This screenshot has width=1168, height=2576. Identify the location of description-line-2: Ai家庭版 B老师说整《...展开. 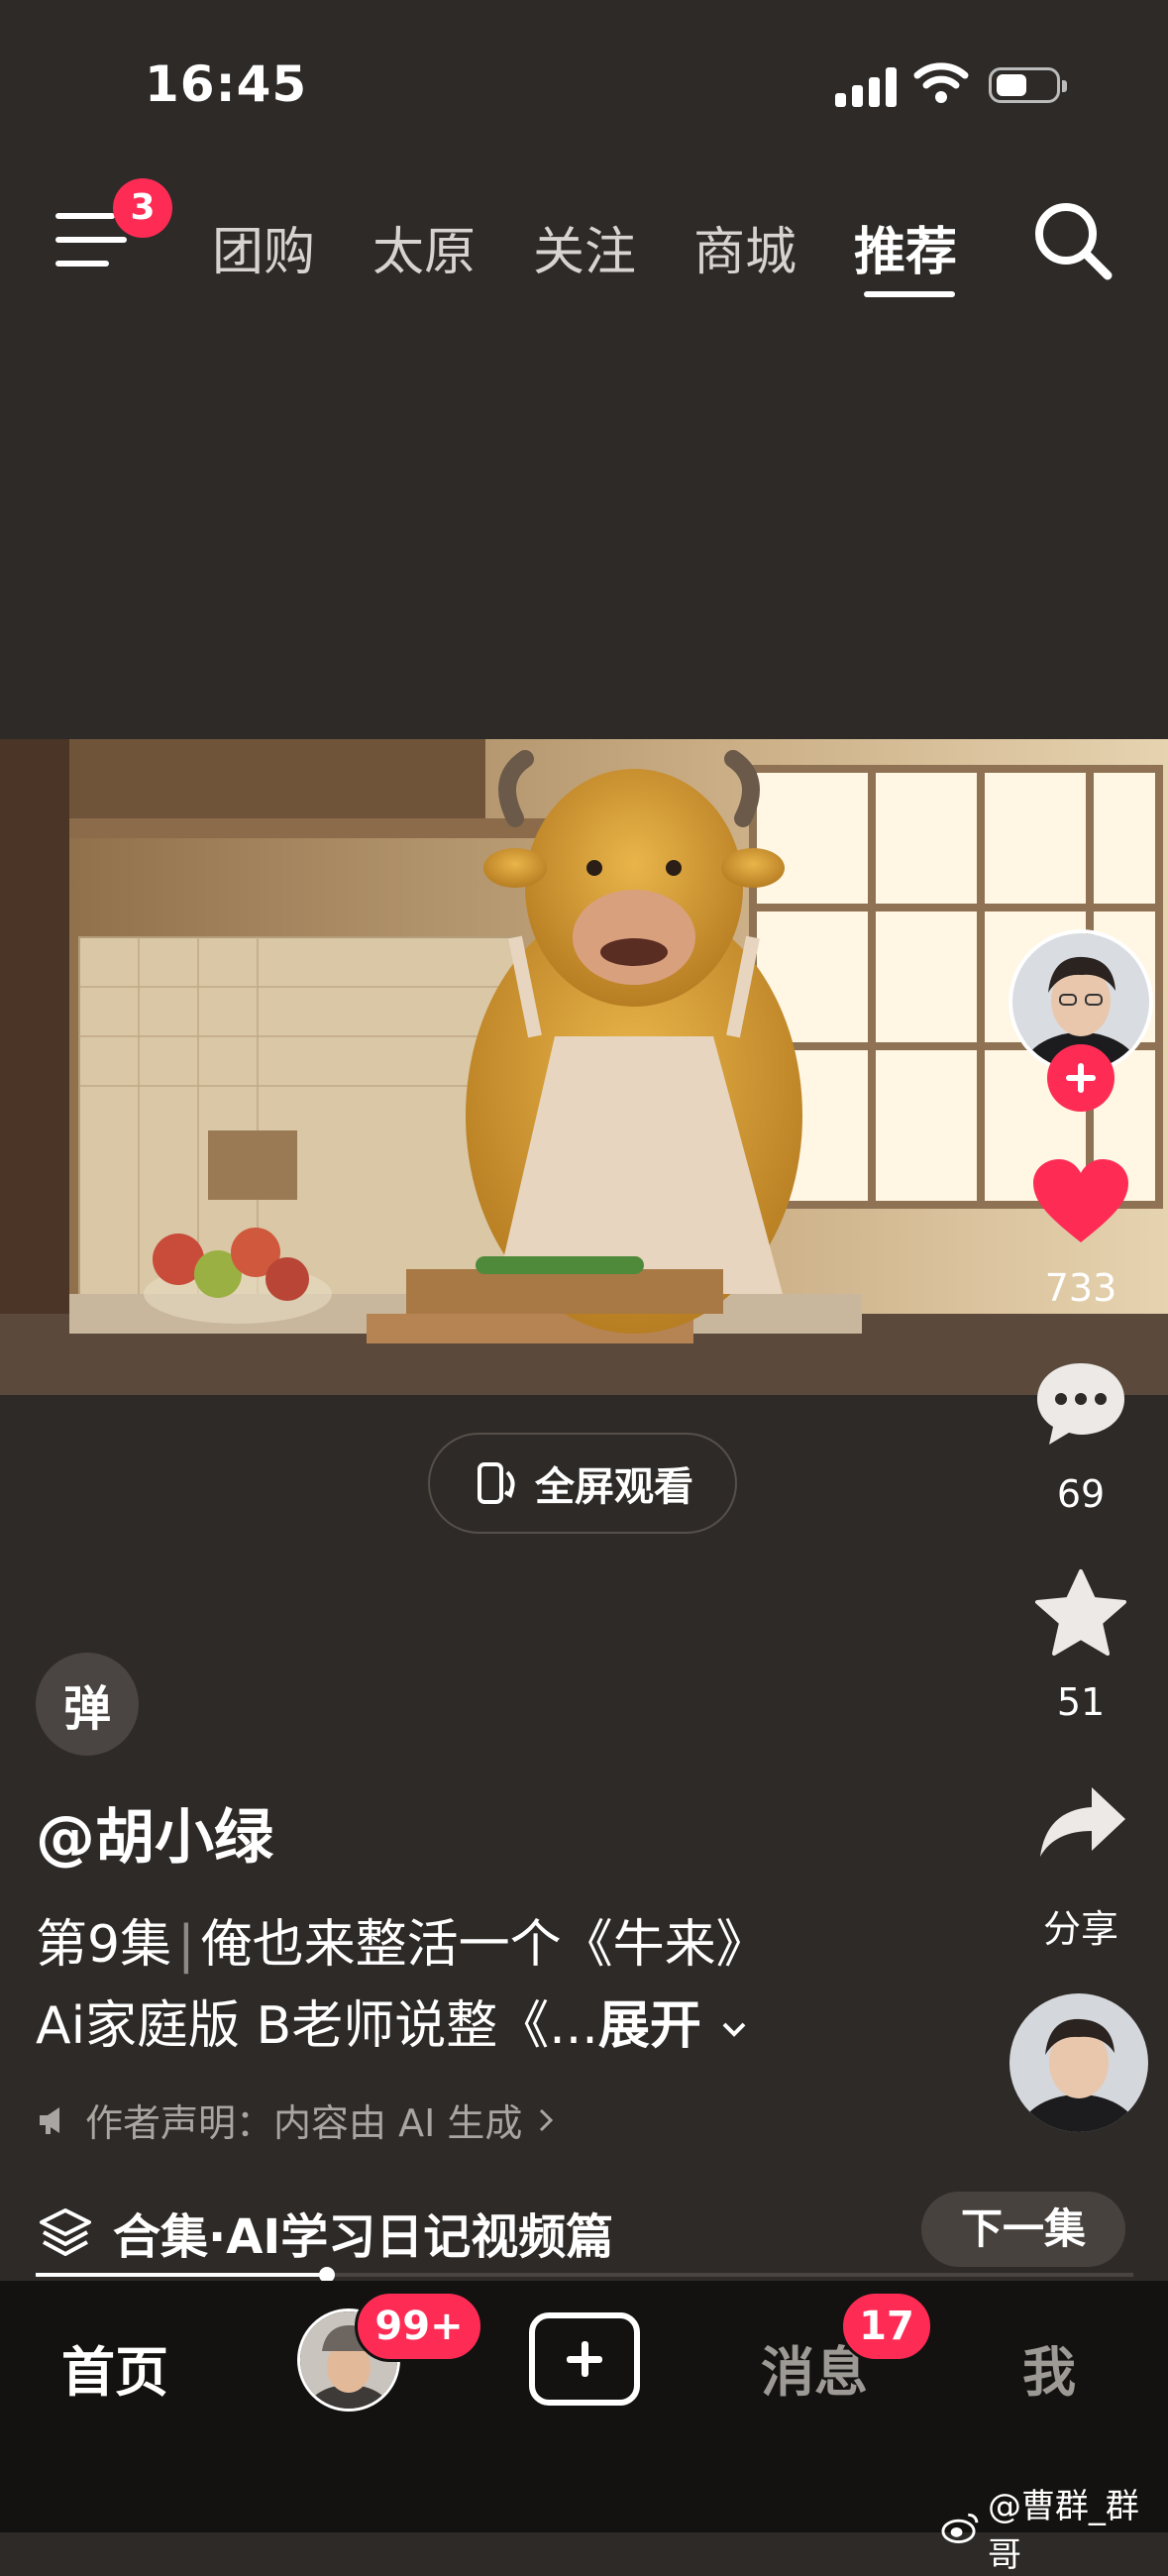
(392, 2021).